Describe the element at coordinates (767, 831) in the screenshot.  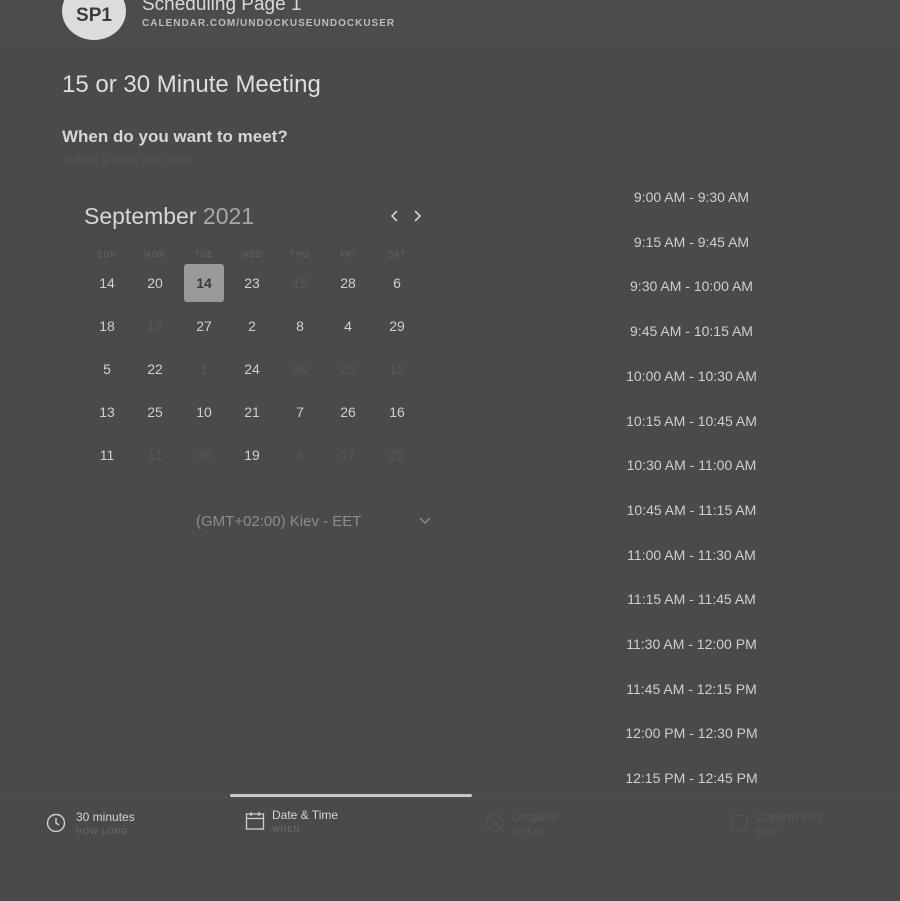
I see `step-confirm-sublabel: WHO` at that location.